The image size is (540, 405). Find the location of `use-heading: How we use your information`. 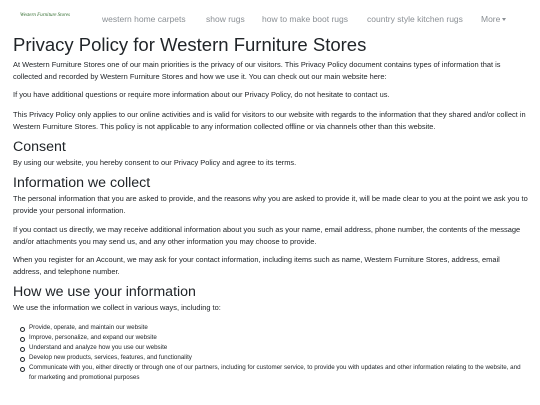

use-heading: How we use your information is located at coordinates (104, 292).